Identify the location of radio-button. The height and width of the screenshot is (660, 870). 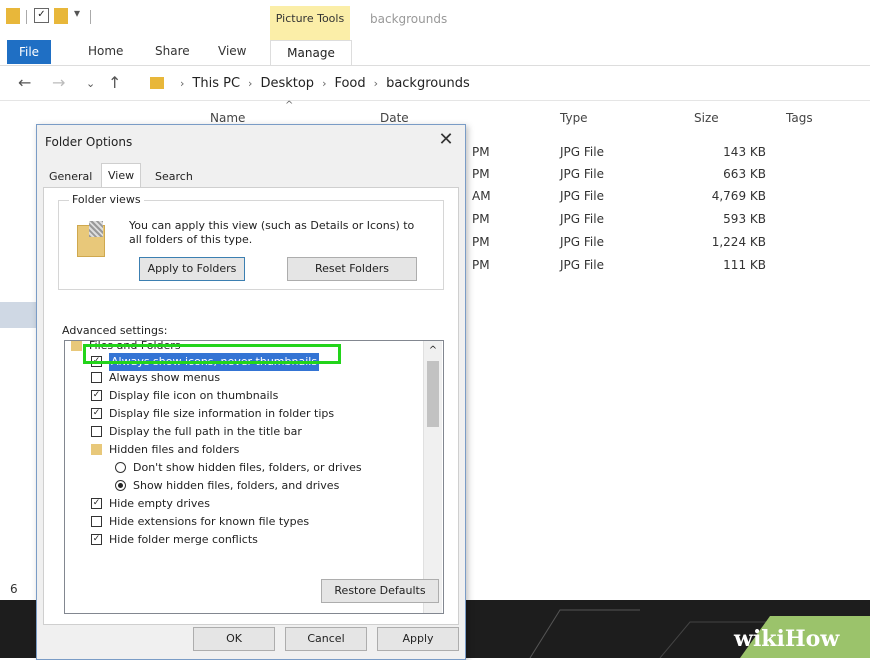
(120, 467).